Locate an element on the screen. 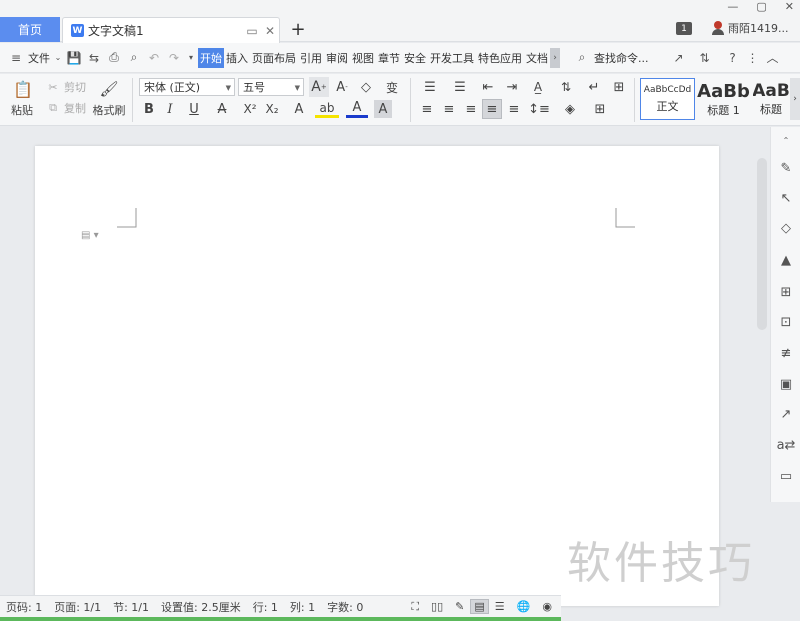 The image size is (800, 621). menu-section: 章节 is located at coordinates (389, 58).